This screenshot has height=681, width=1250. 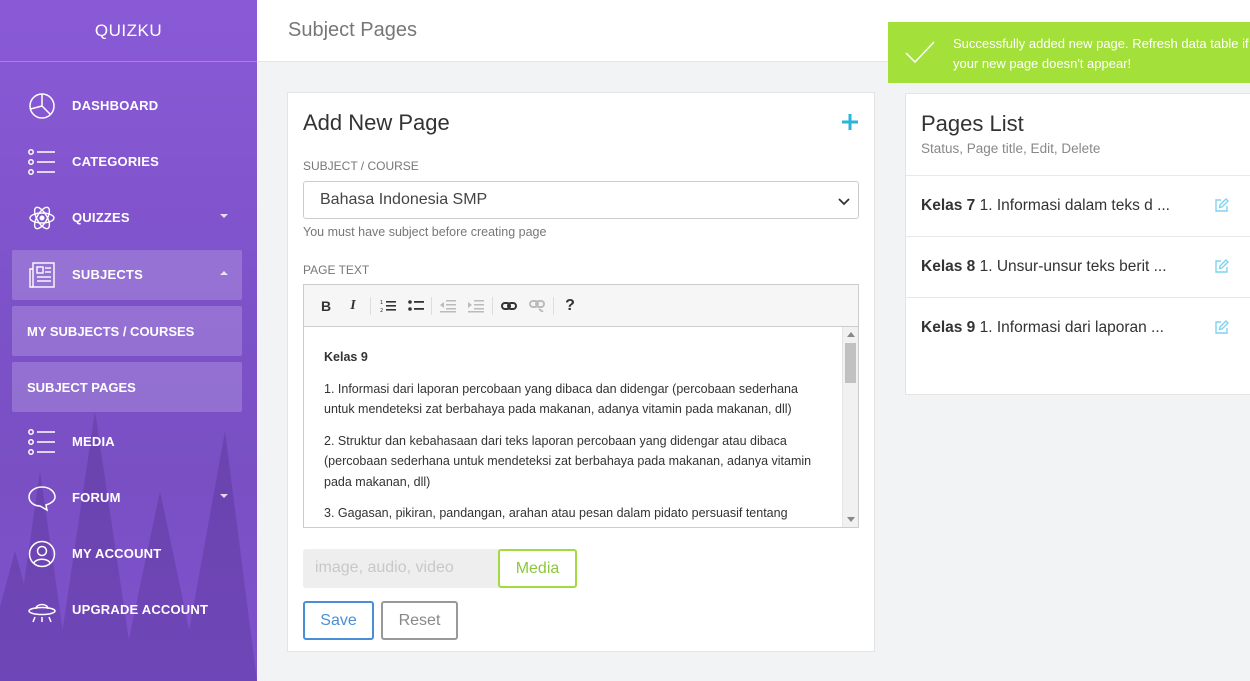 What do you see at coordinates (948, 266) in the screenshot?
I see `list-item-kelas: Kelas 8` at bounding box center [948, 266].